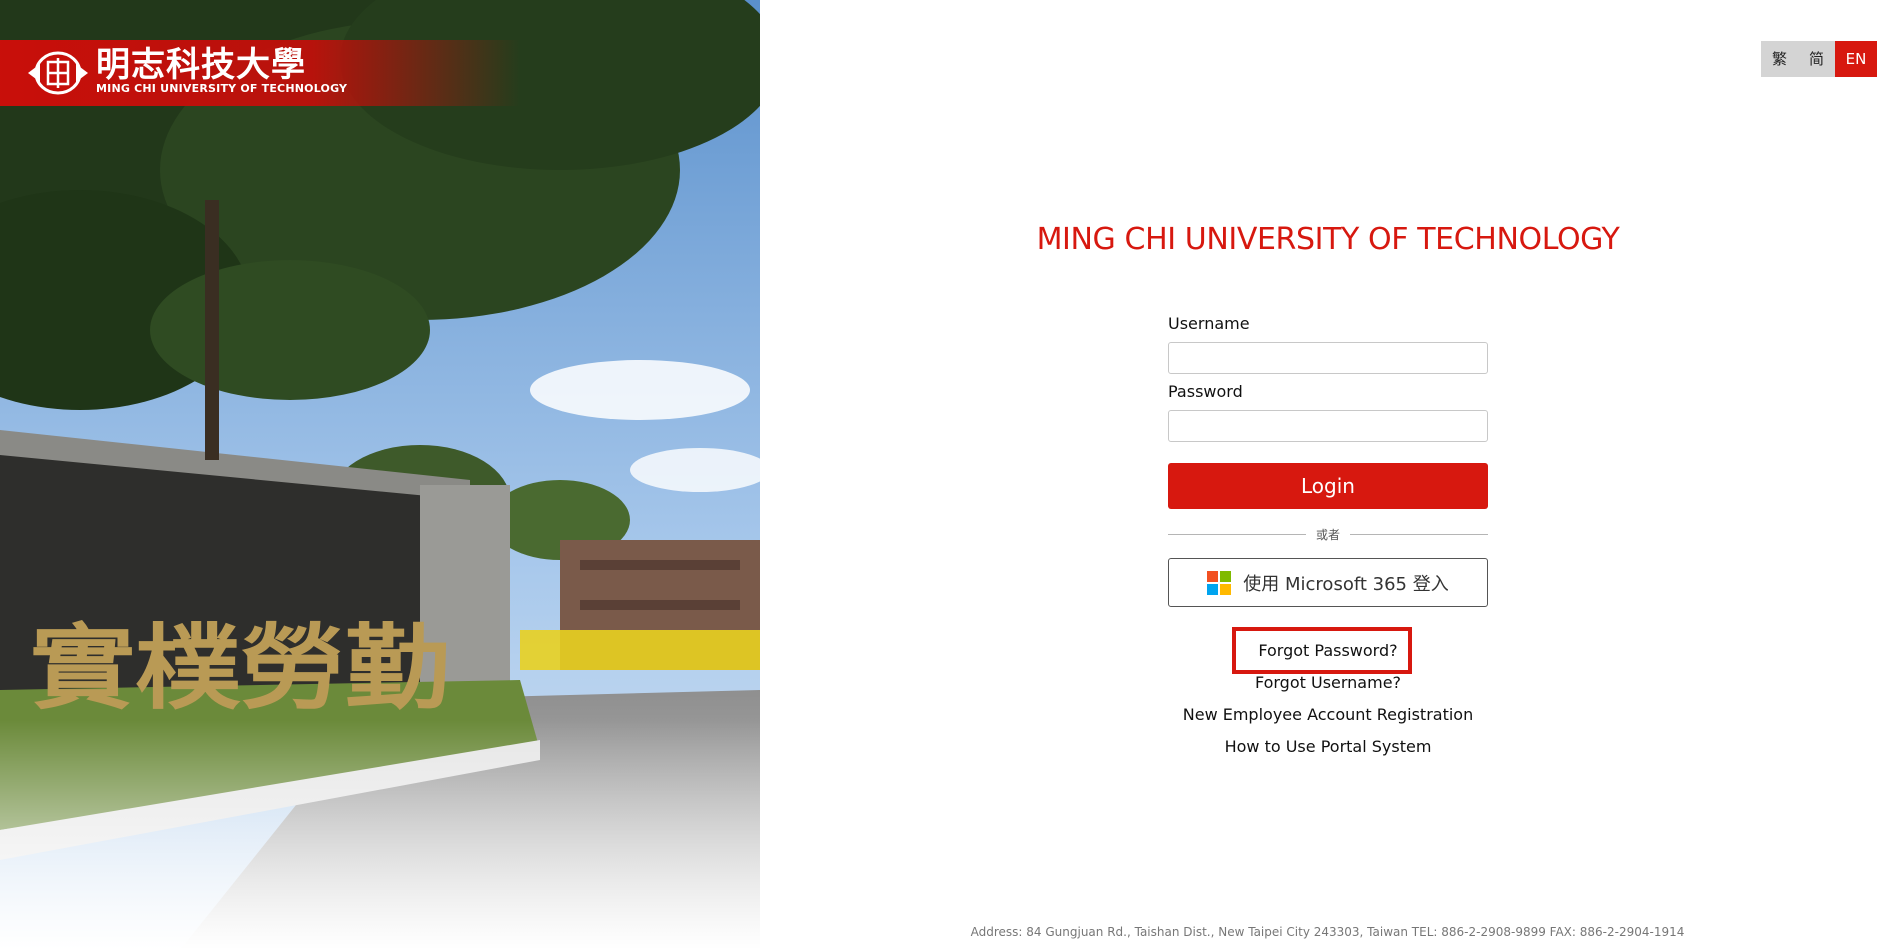 This screenshot has height=950, width=1895. I want to click on language-switcher: 繁 简 EN, so click(1819, 59).